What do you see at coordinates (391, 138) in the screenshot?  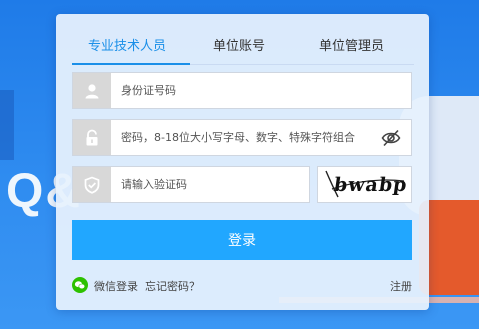 I see `hide-password-icon` at bounding box center [391, 138].